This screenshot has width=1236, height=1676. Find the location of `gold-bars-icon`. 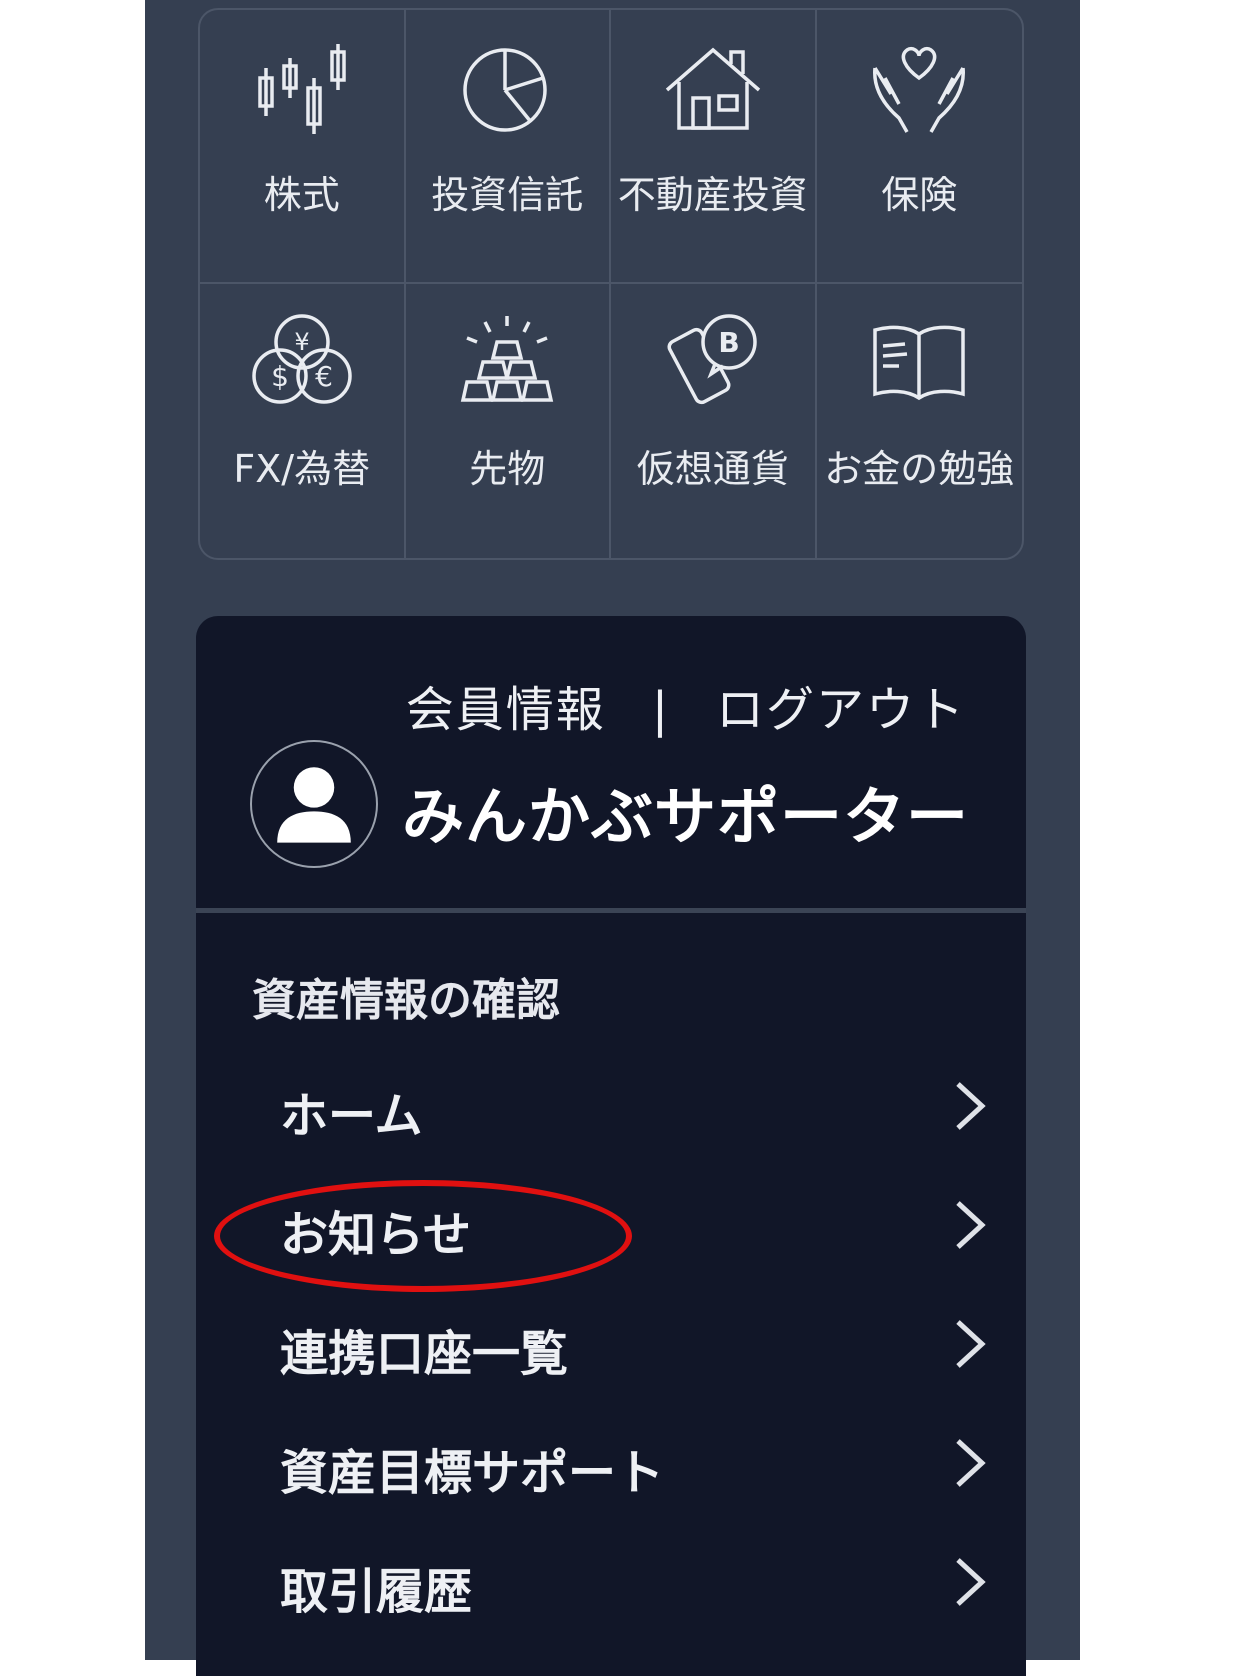

gold-bars-icon is located at coordinates (507, 359).